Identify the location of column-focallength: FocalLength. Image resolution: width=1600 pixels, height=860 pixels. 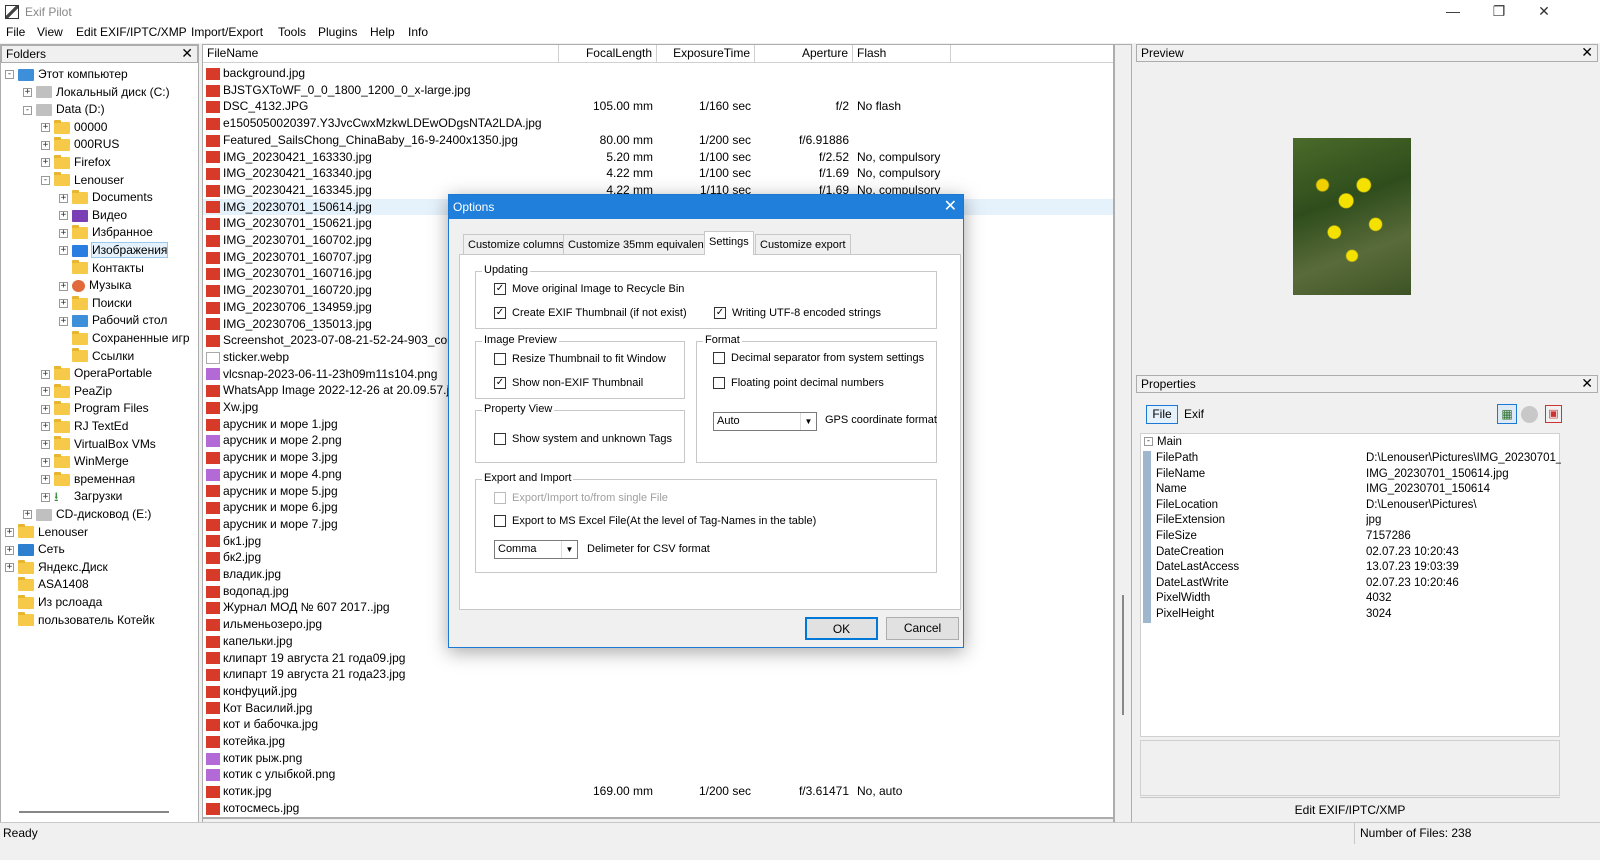
(608, 54).